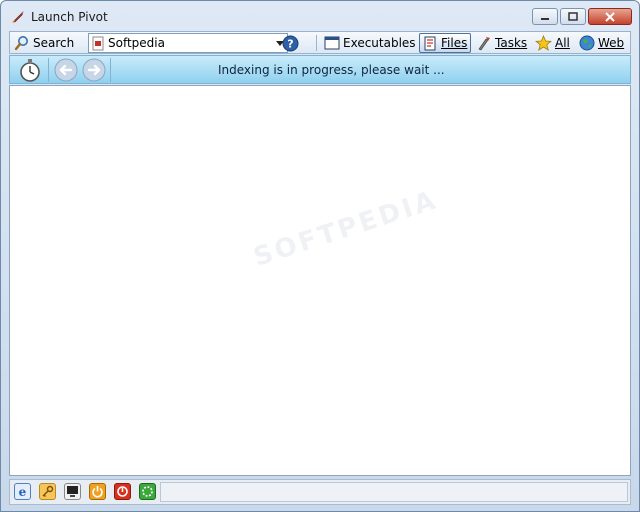  Describe the element at coordinates (21, 43) in the screenshot. I see `magnifier-icon` at that location.